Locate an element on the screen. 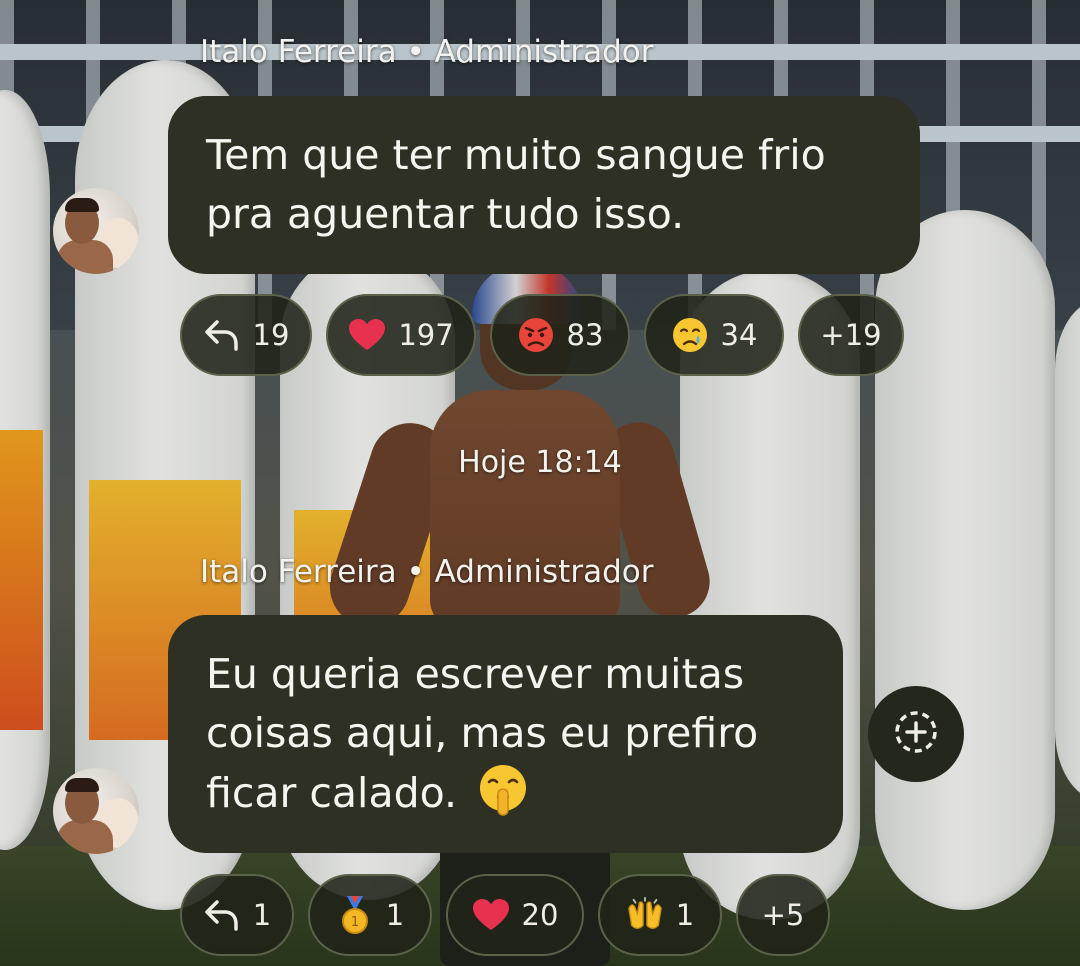  reaction-bar: 19 197 83 34 +19 is located at coordinates (542, 336).